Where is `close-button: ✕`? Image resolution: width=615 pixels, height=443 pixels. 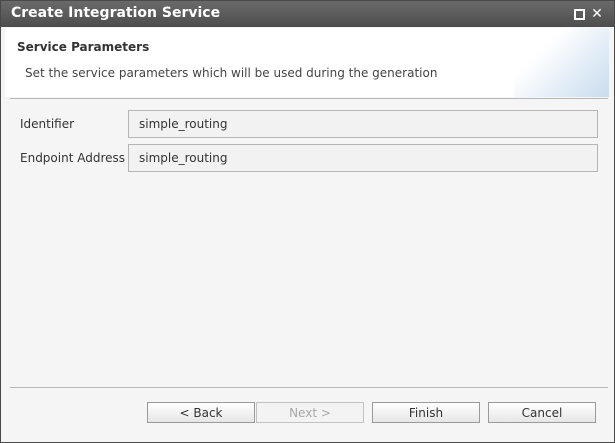 close-button: ✕ is located at coordinates (597, 14).